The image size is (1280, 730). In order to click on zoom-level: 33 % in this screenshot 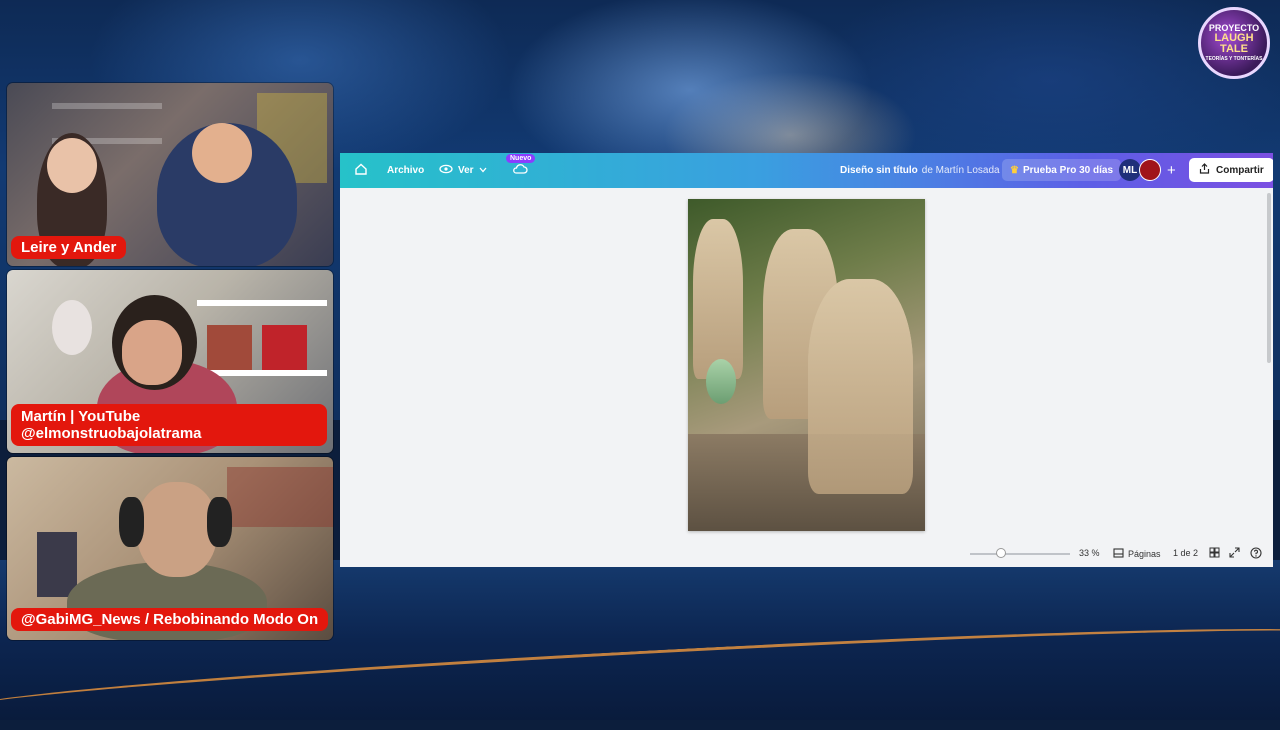, I will do `click(1089, 553)`.